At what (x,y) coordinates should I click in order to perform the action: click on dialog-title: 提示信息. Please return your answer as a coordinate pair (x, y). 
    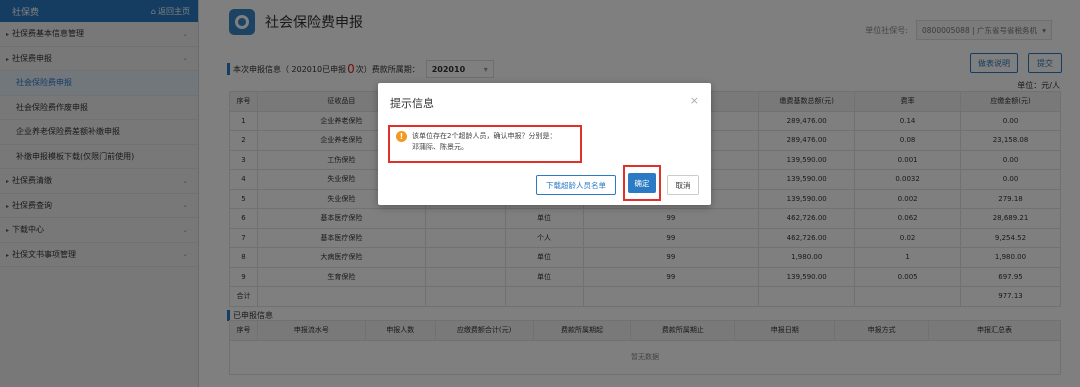
    Looking at the image, I should click on (412, 103).